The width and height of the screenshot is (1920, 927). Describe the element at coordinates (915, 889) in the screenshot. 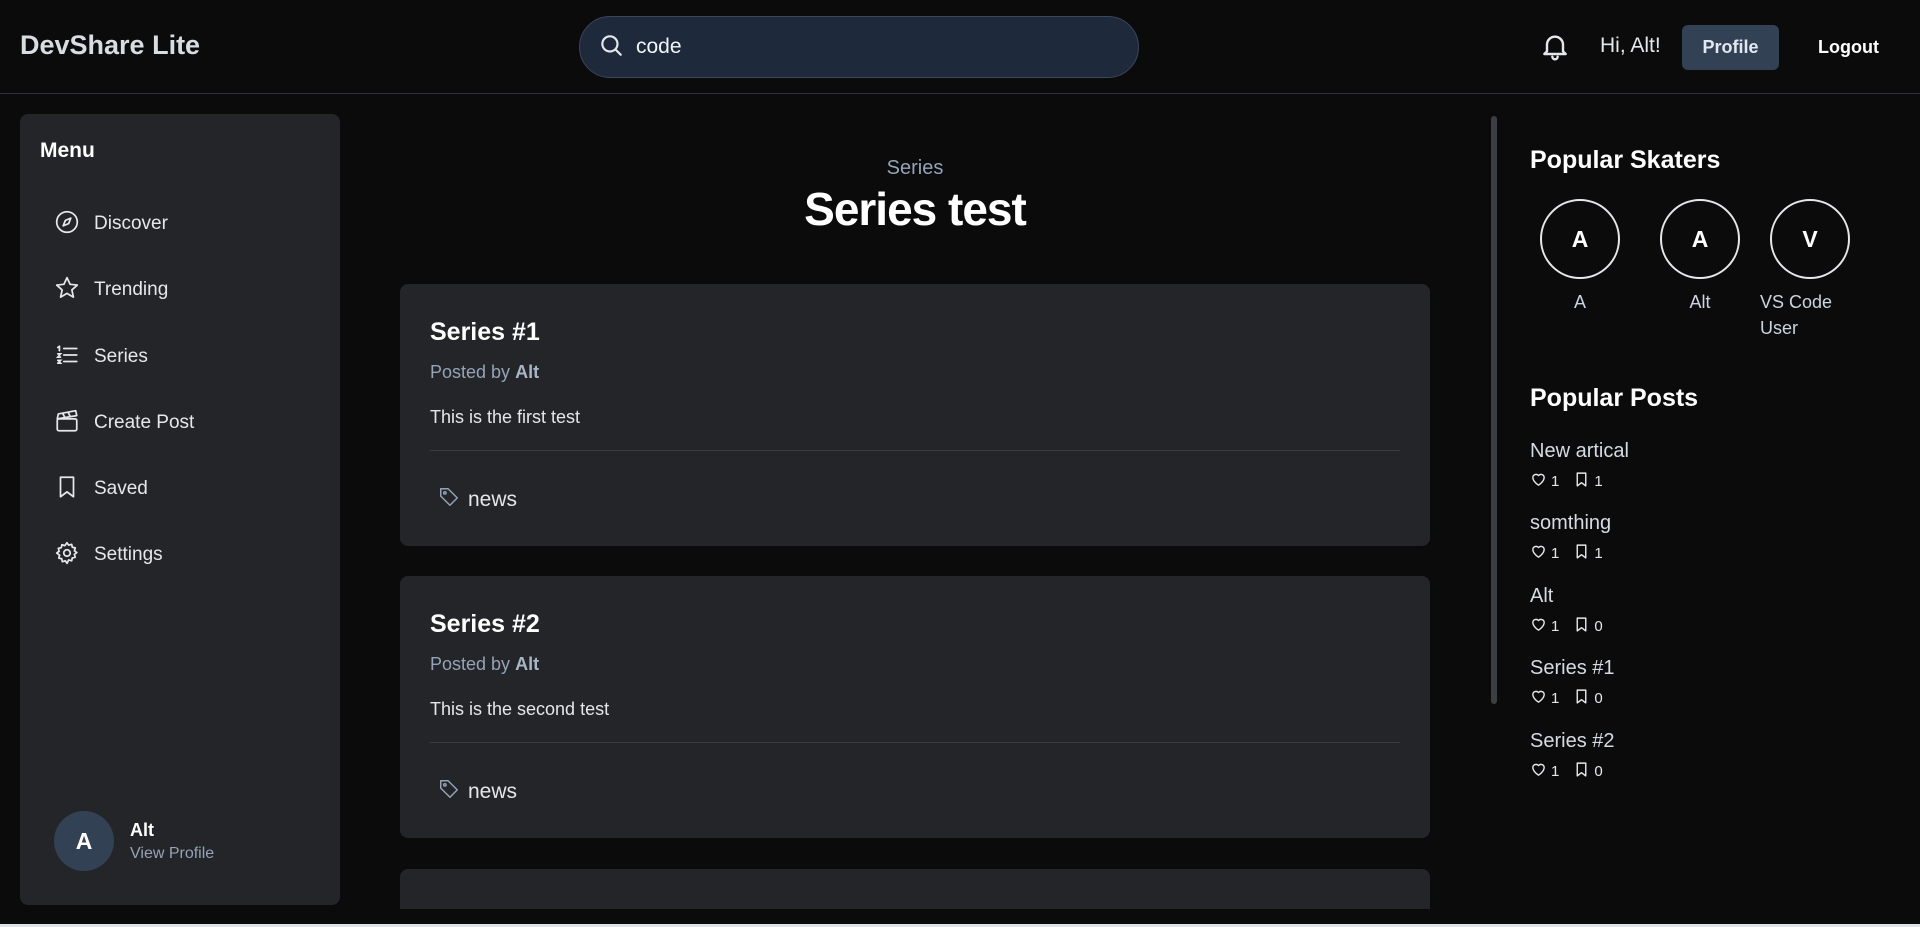

I see `post-card-partial` at that location.